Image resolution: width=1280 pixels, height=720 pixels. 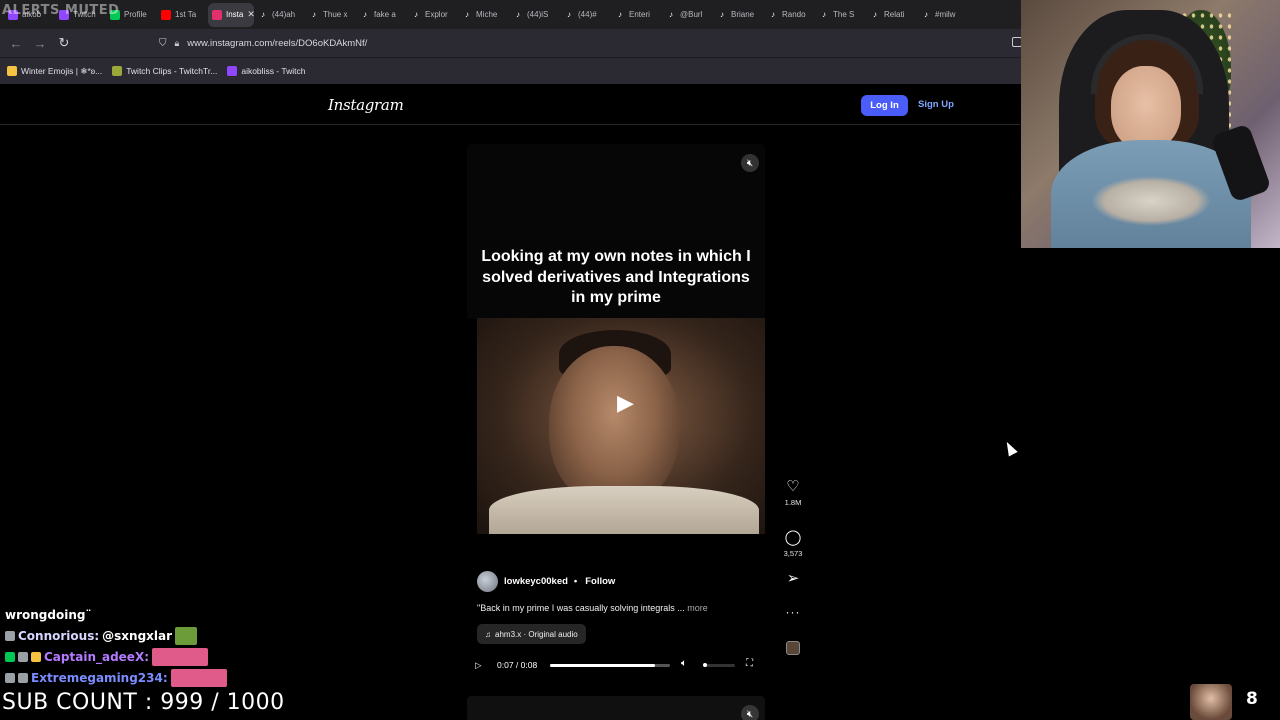 What do you see at coordinates (155, 656) in the screenshot?
I see `chat-message: Captain_adeeX:` at bounding box center [155, 656].